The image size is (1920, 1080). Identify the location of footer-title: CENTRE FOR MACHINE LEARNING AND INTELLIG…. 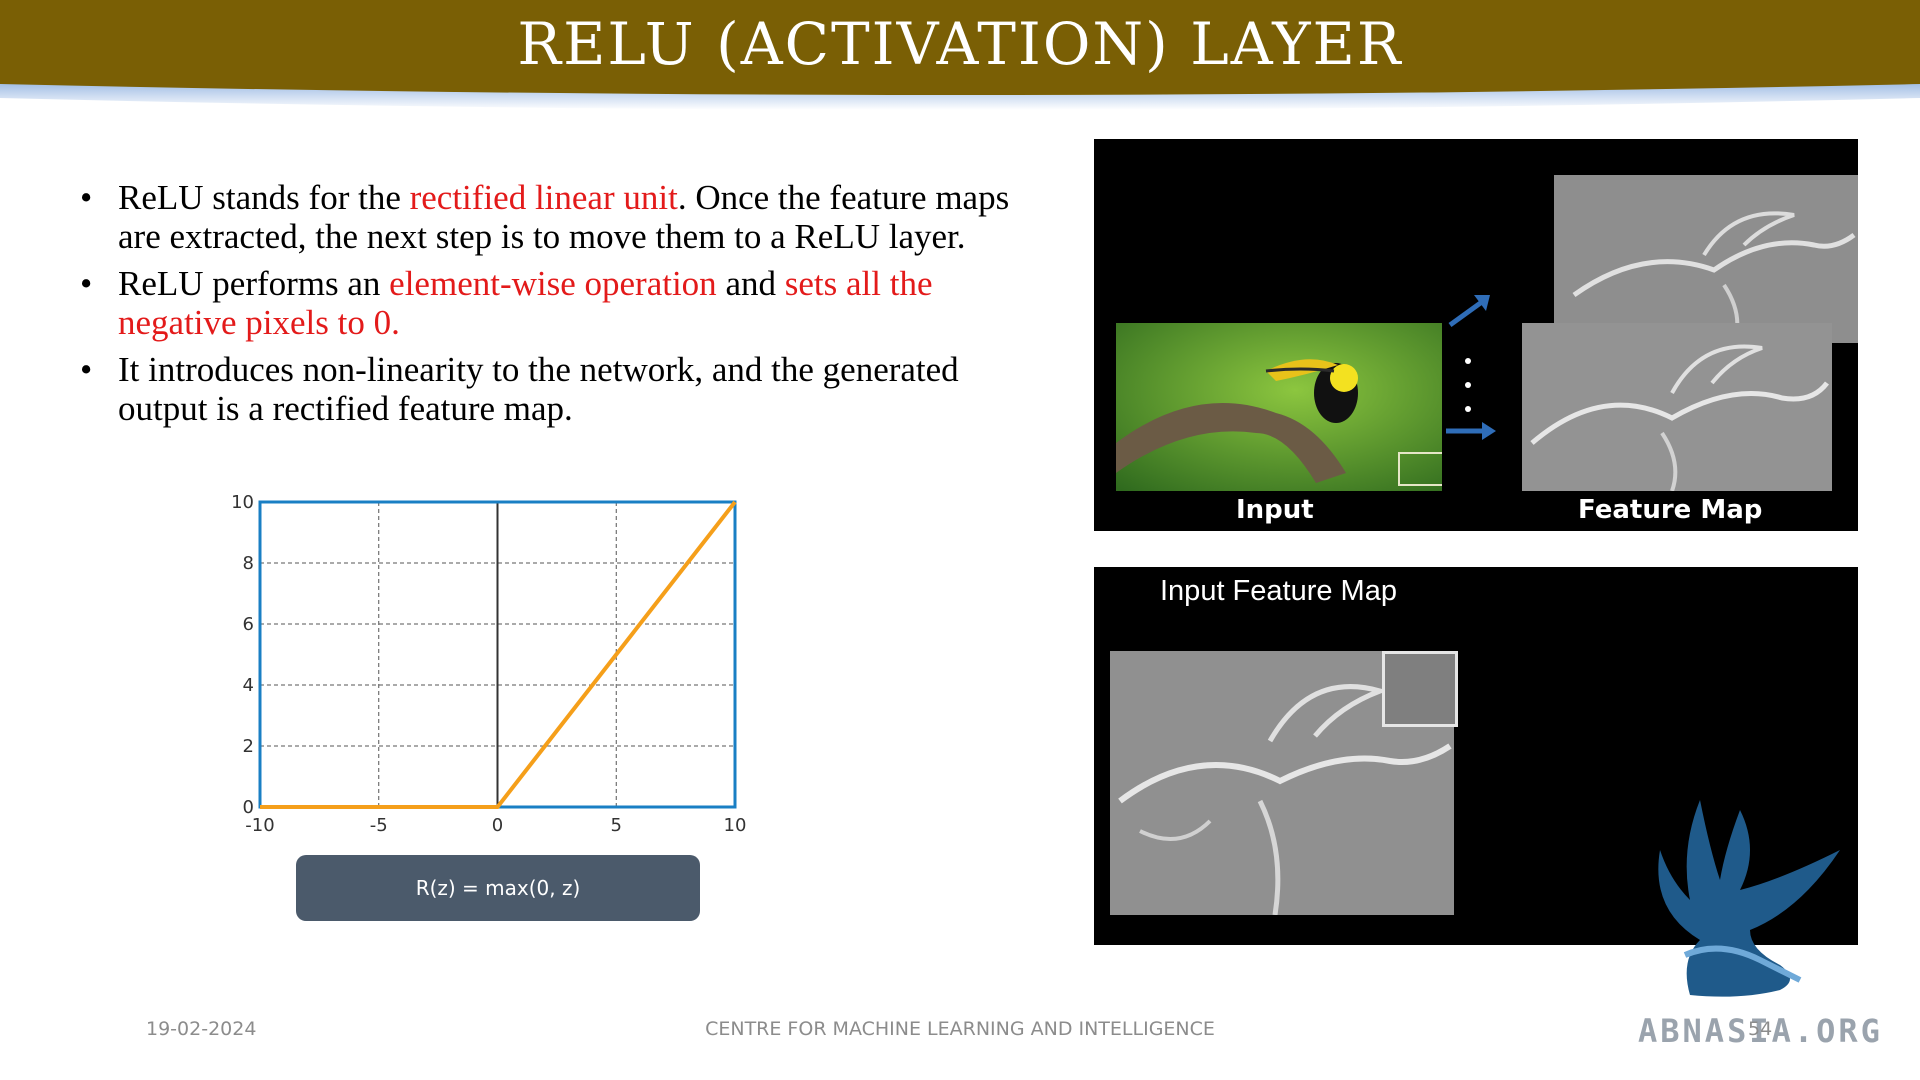
(960, 1029).